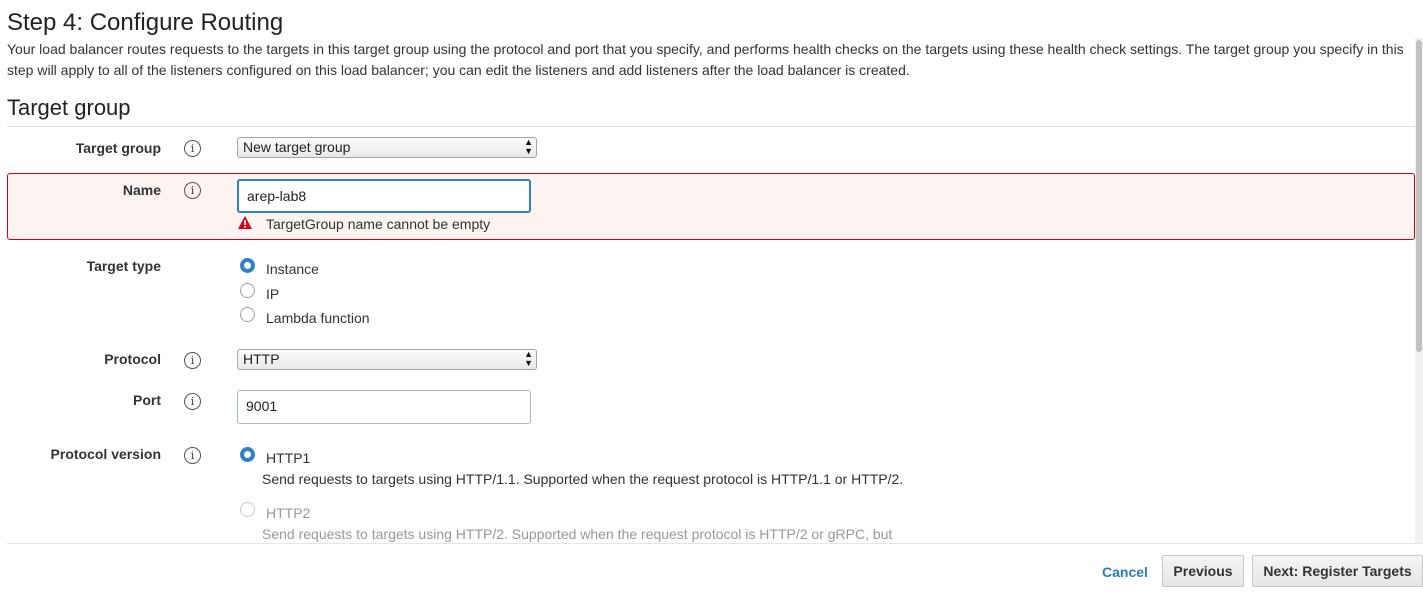 The width and height of the screenshot is (1423, 599). I want to click on target-type-instance-label: Instance, so click(292, 269).